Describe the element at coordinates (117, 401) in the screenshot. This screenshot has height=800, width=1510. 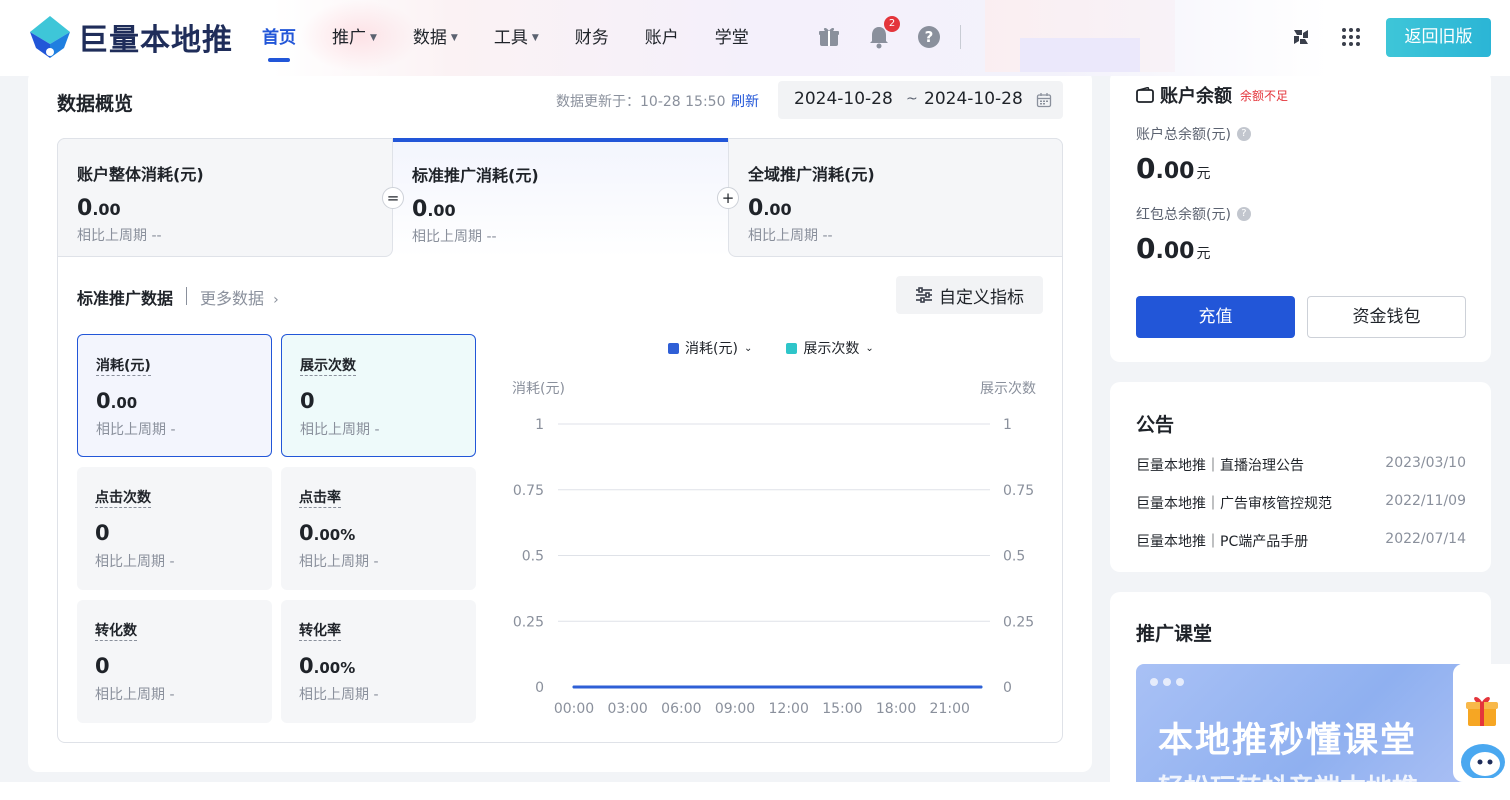
I see `metric-value: 0.00` at that location.